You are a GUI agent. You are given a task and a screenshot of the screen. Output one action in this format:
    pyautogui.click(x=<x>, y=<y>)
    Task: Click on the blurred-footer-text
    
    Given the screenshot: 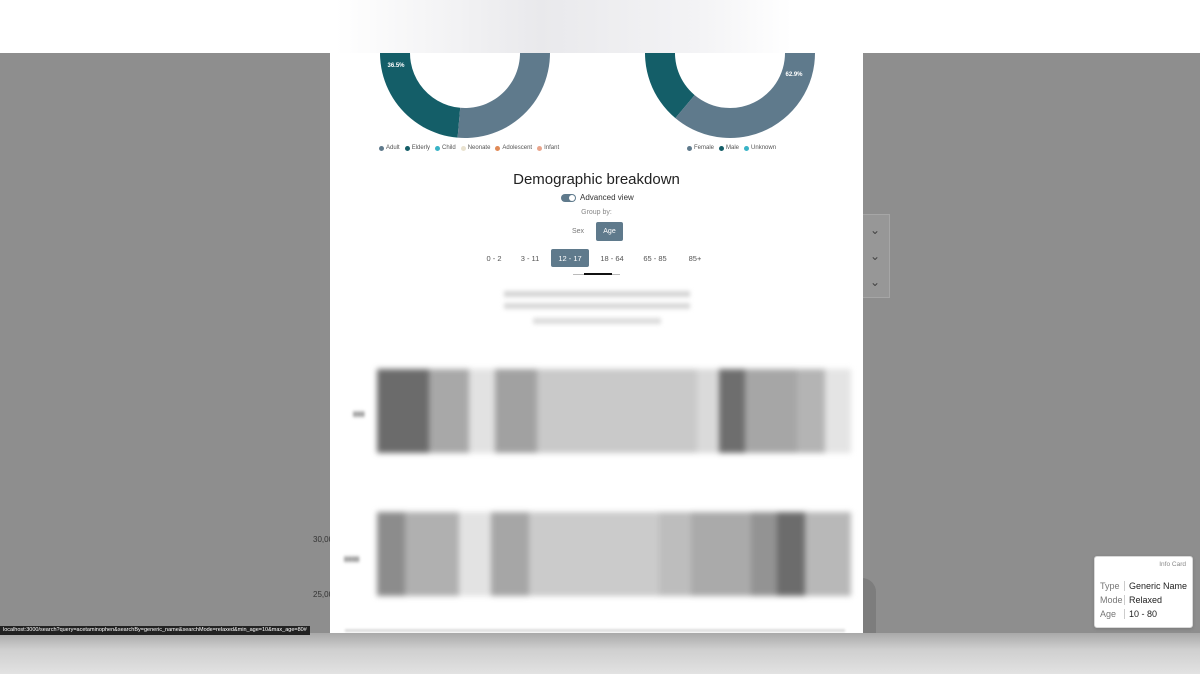 What is the action you would take?
    pyautogui.click(x=595, y=630)
    